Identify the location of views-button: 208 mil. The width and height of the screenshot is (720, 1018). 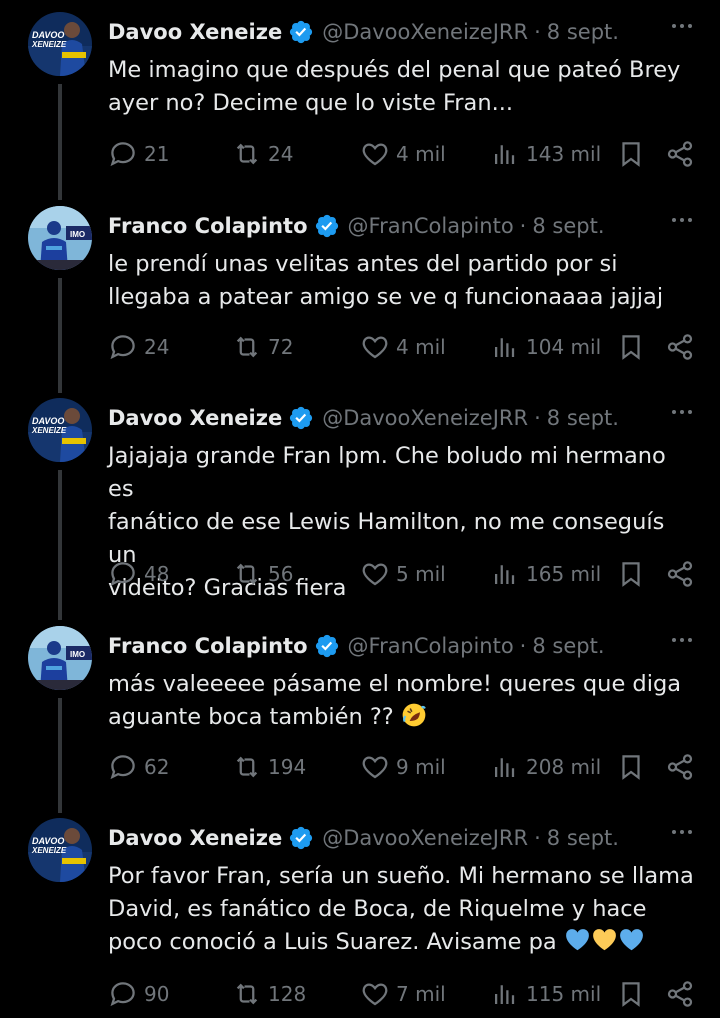
(545, 767).